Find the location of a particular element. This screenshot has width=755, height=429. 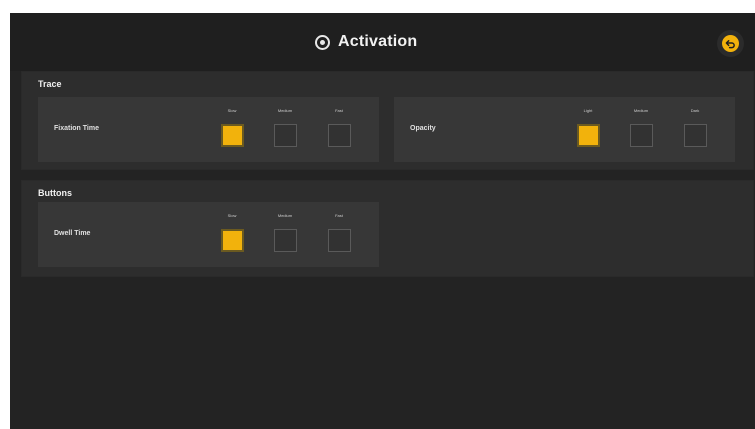

page-title-text: Activation is located at coordinates (378, 41).